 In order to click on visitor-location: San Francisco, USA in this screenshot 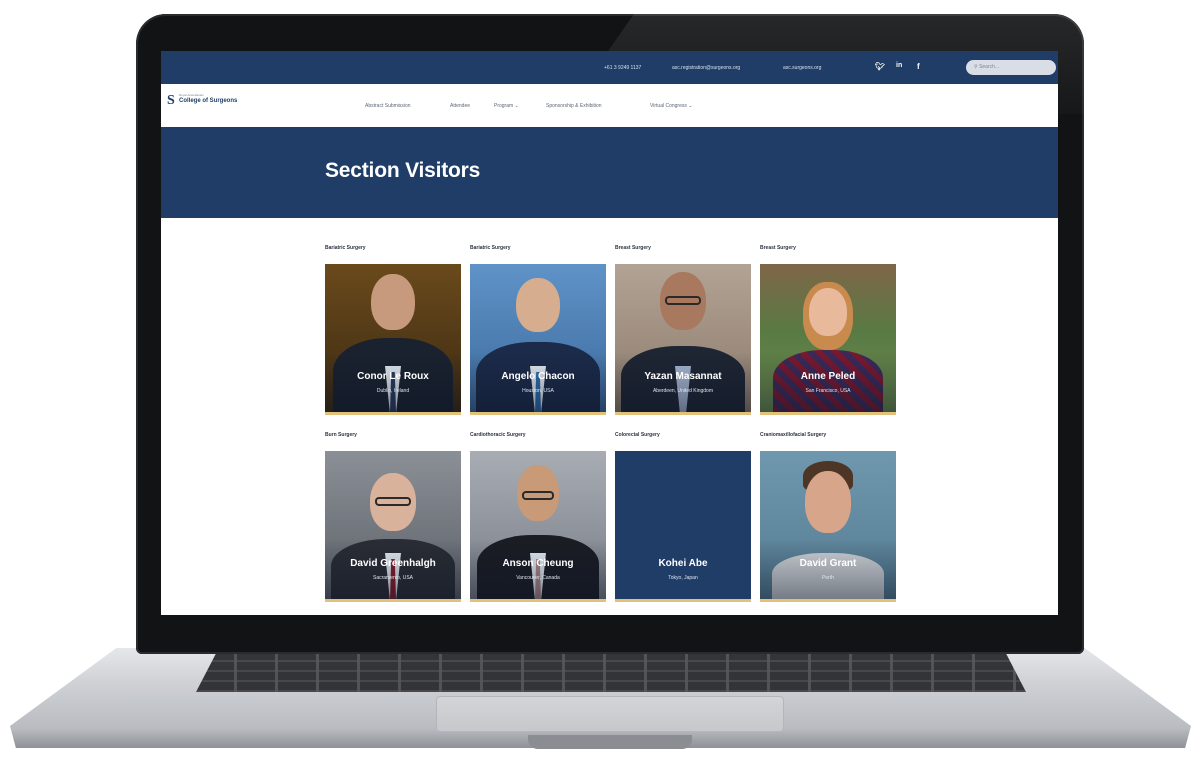, I will do `click(828, 391)`.